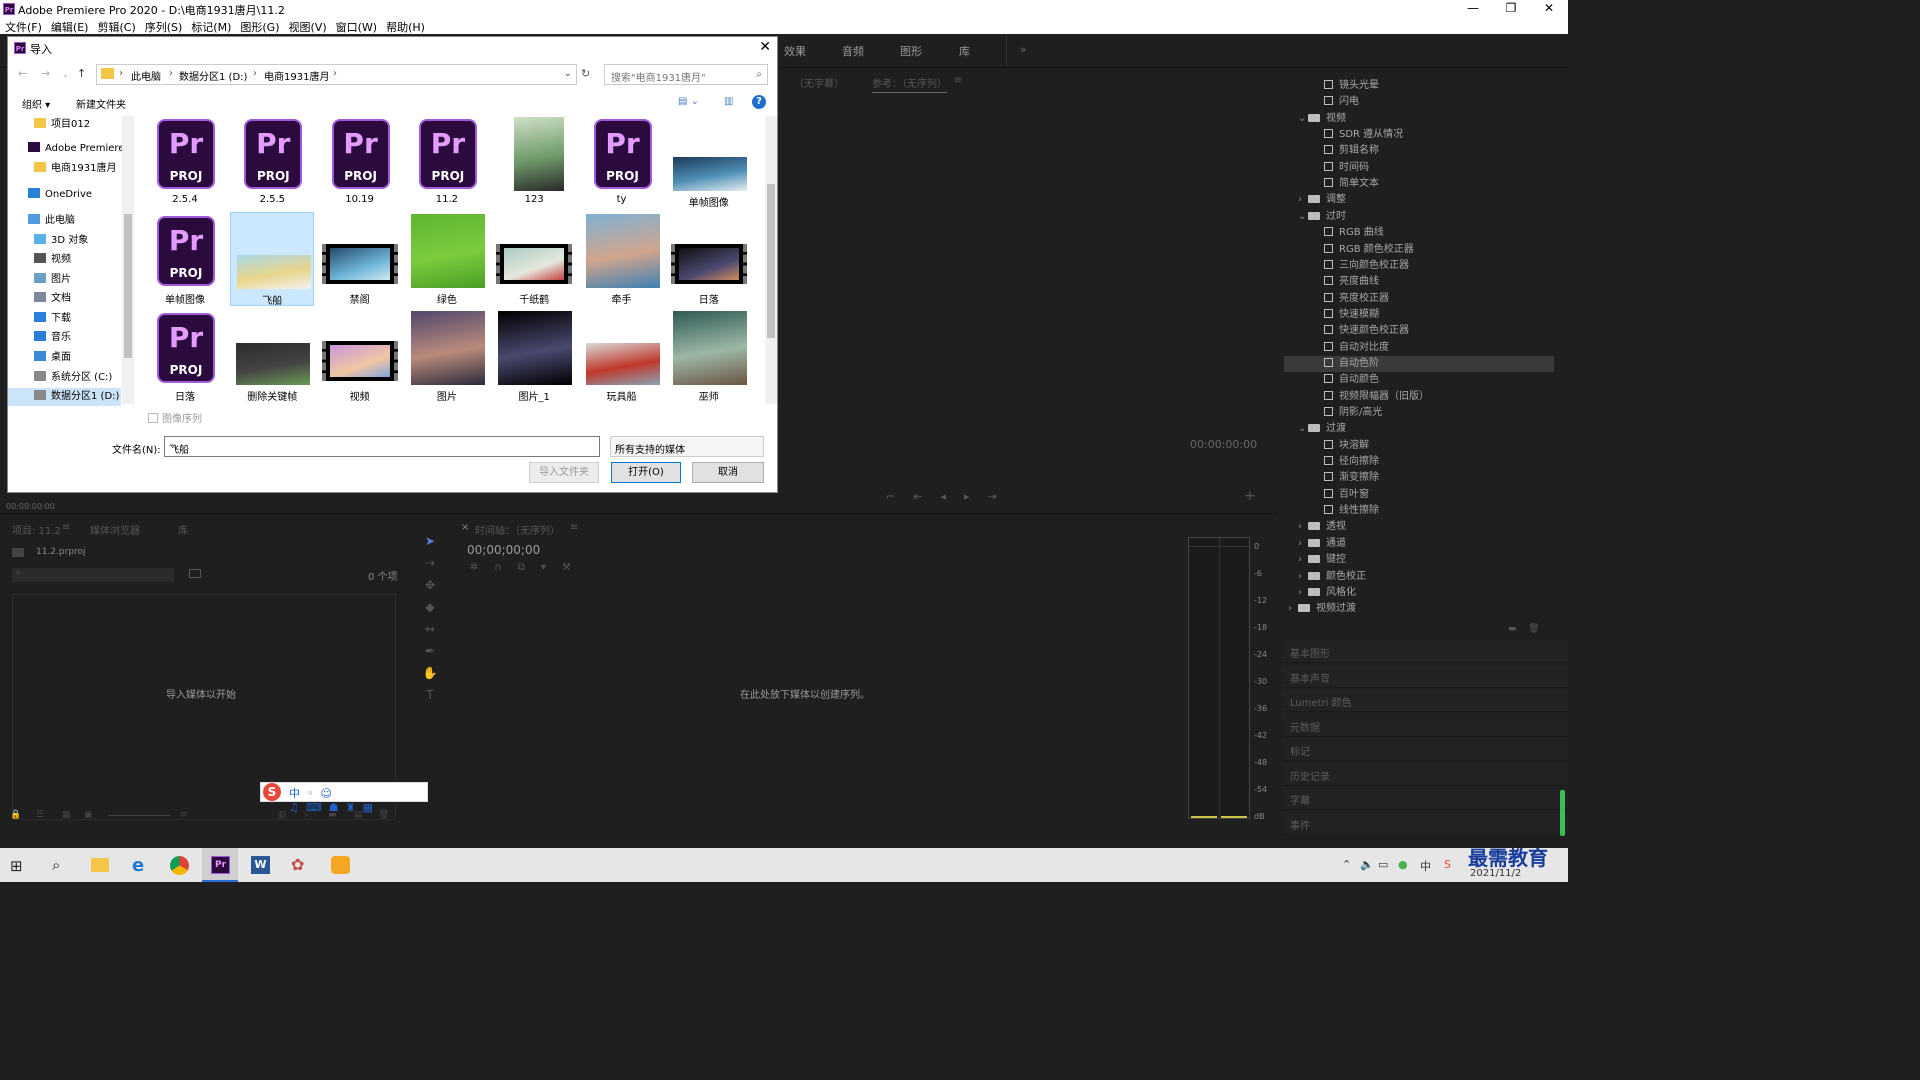 This screenshot has height=1080, width=1920. What do you see at coordinates (64, 169) in the screenshot?
I see `nav-item: 电商1931唐月` at bounding box center [64, 169].